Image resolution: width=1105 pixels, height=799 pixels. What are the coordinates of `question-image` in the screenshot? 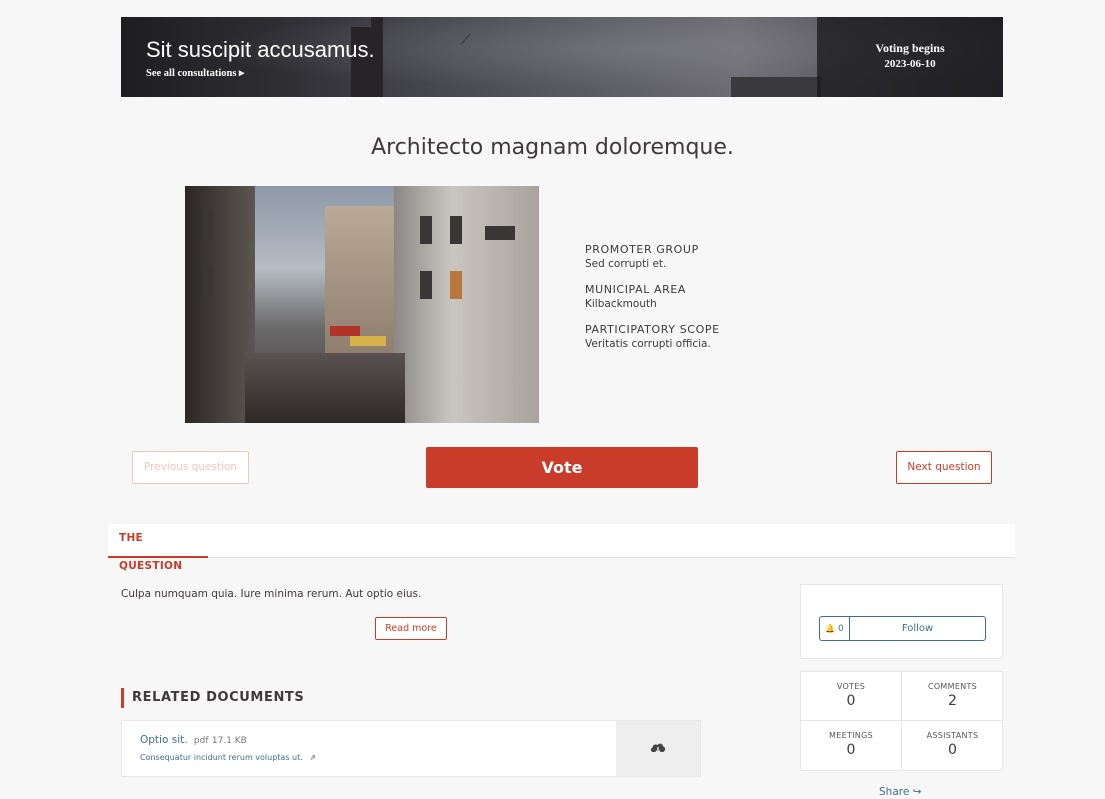 It's located at (362, 304).